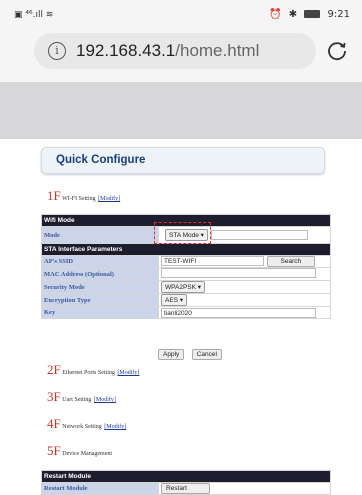  I want to click on ssid-input: TEST-WIFI, so click(212, 261).